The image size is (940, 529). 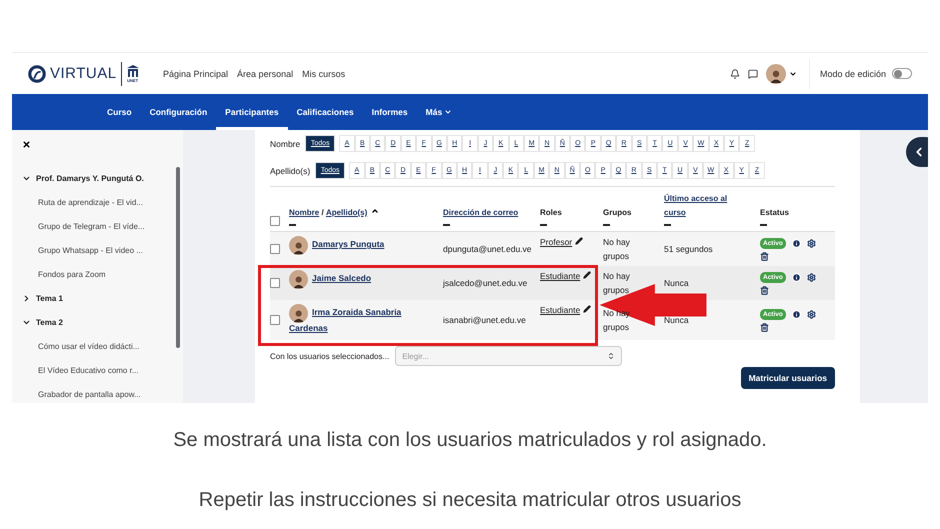 I want to click on filter-label: Apellido(s), so click(x=290, y=171).